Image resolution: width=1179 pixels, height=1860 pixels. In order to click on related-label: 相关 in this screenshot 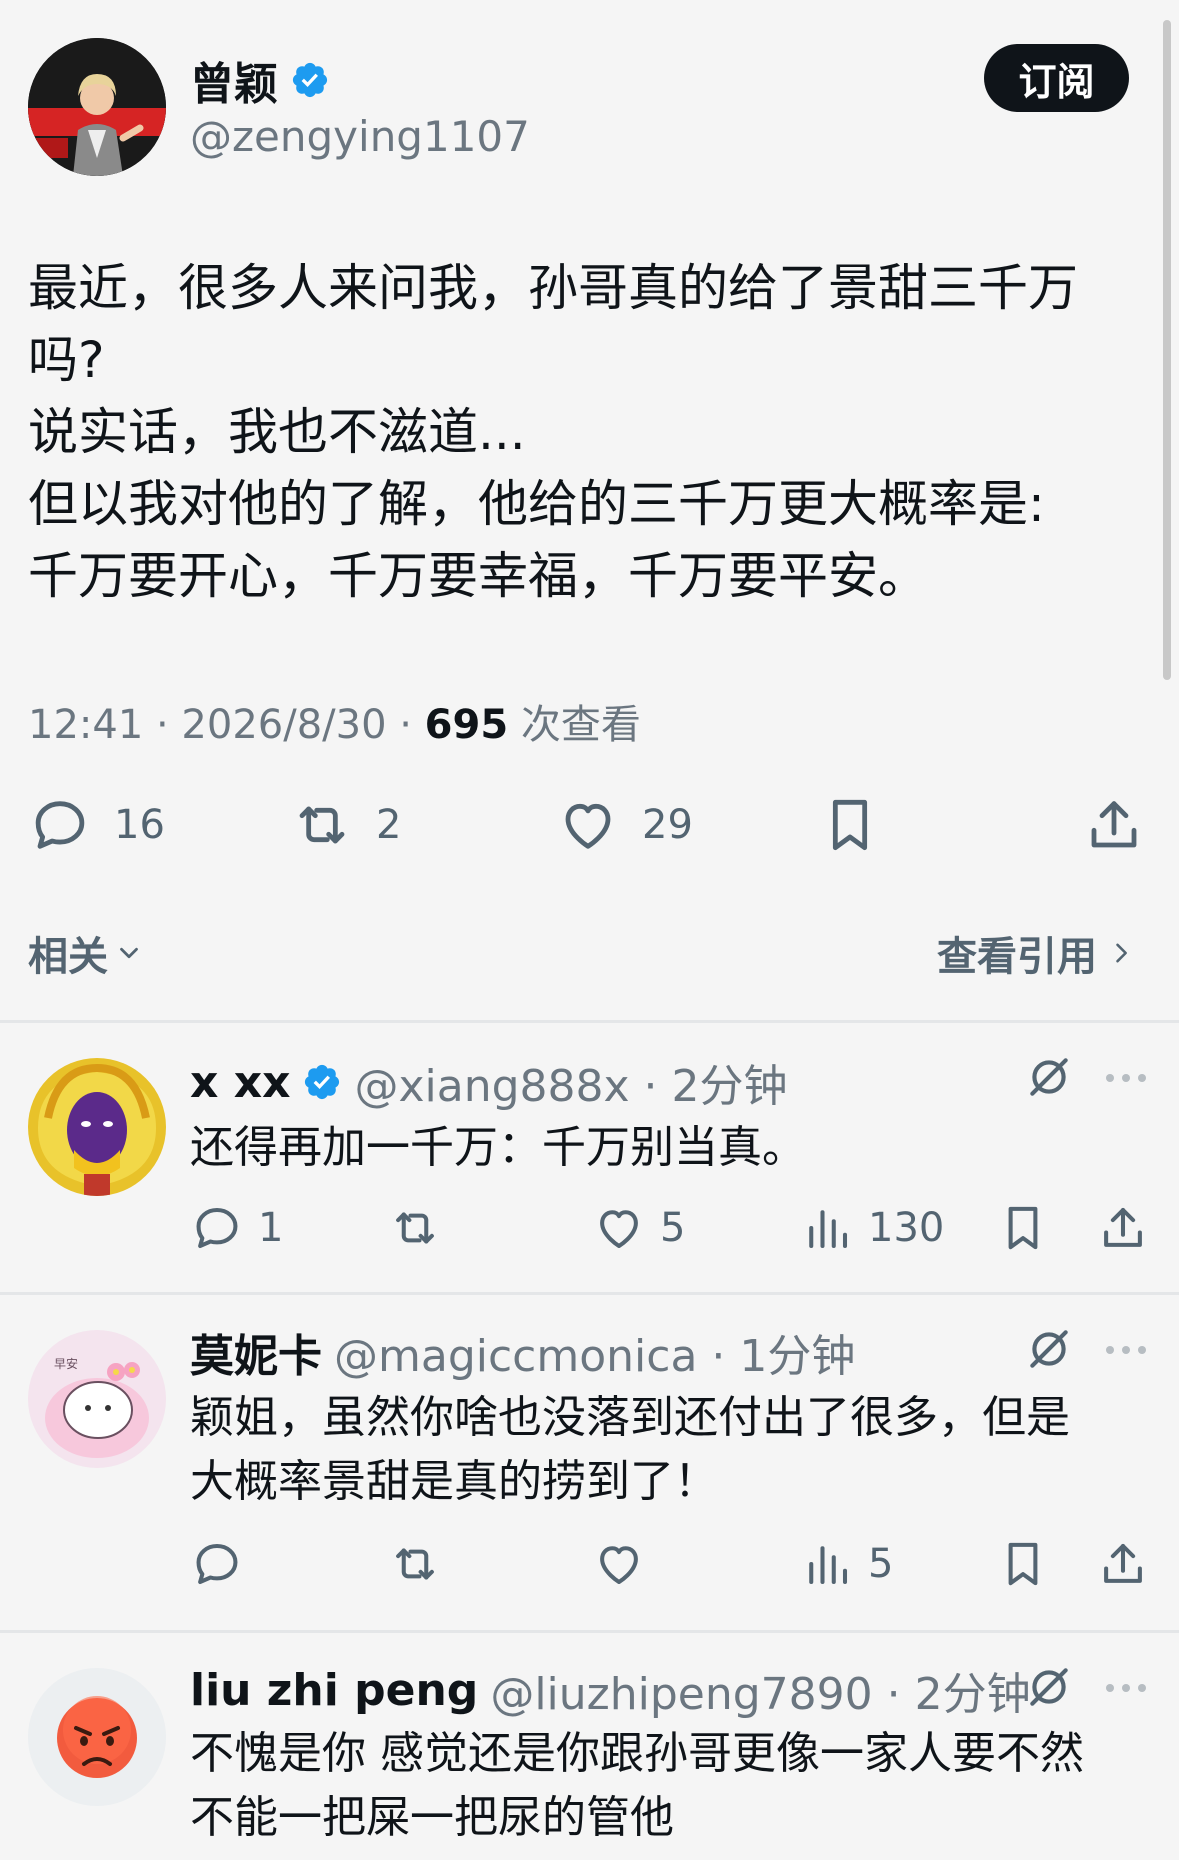, I will do `click(68, 957)`.